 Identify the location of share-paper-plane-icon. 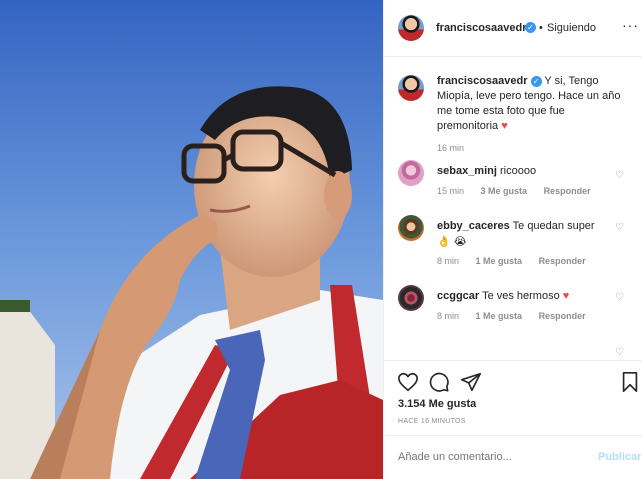
(471, 382).